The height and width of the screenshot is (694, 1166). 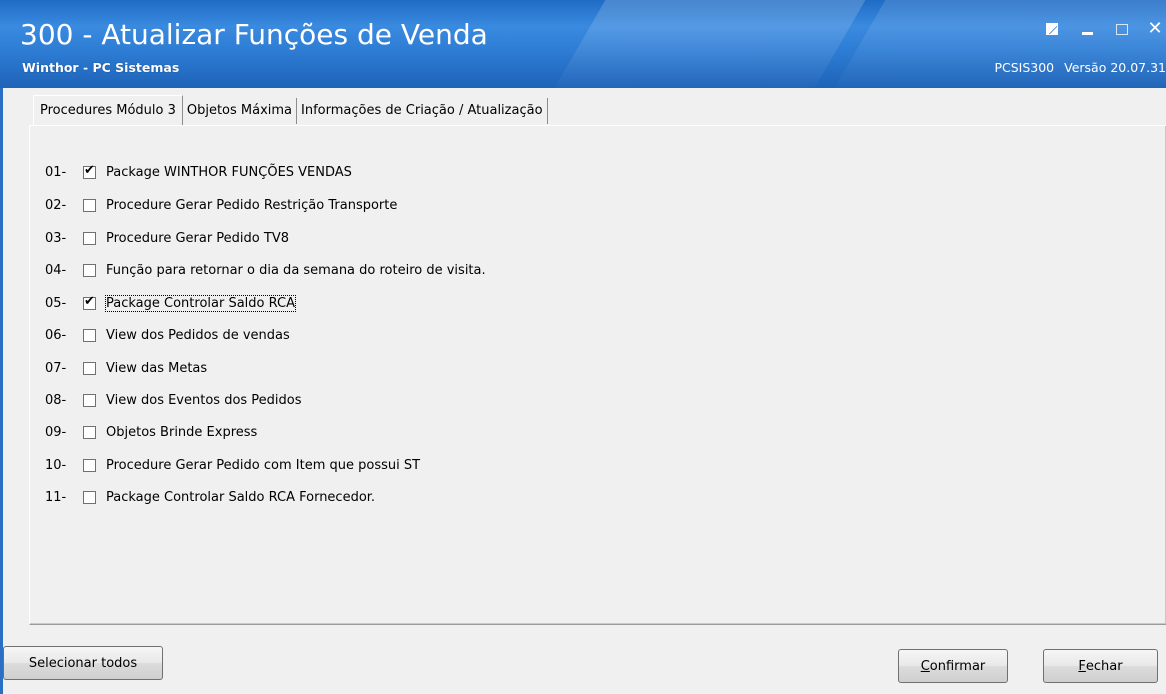 I want to click on restore-icon, so click(x=1052, y=29).